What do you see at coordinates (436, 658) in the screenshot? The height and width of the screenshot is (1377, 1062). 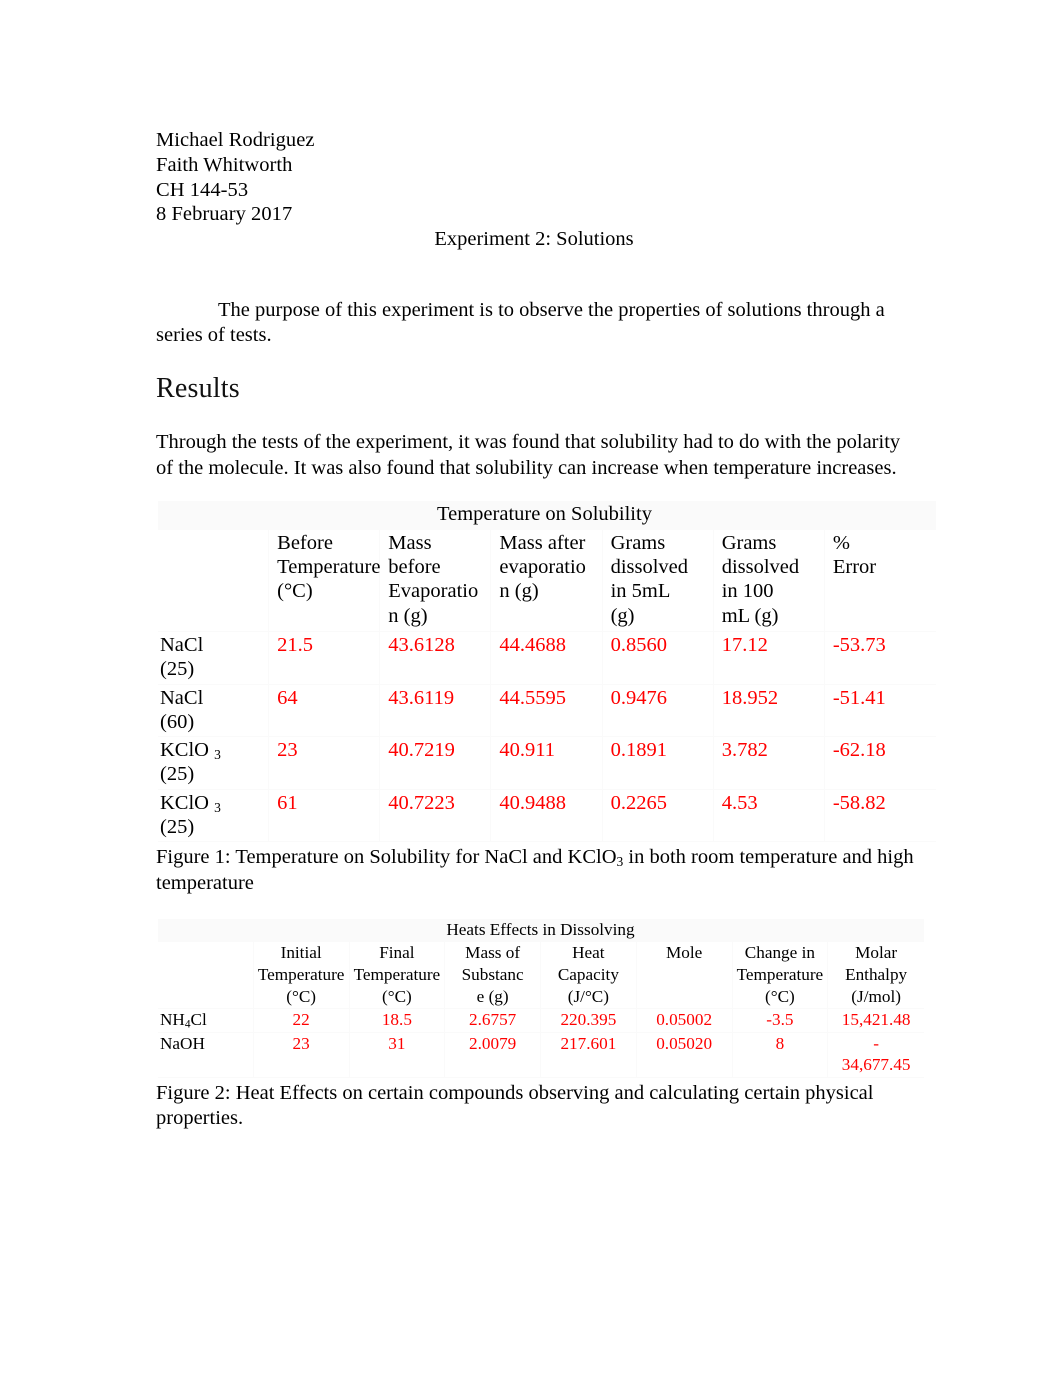 I see `table1-cell-mass-before: 43.6128` at bounding box center [436, 658].